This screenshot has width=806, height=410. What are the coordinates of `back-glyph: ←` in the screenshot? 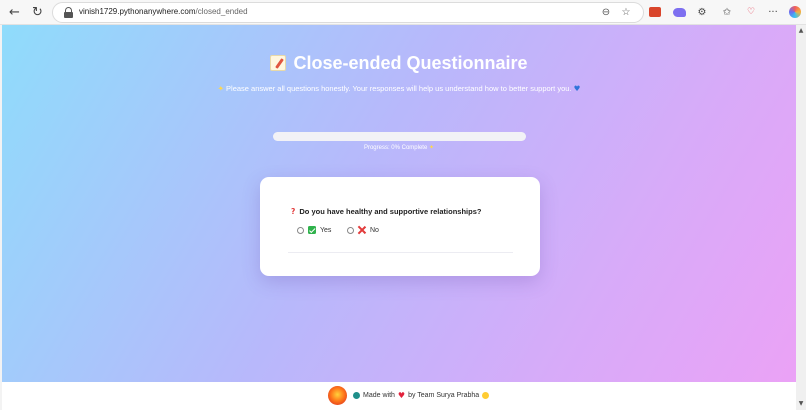 It's located at (14, 12).